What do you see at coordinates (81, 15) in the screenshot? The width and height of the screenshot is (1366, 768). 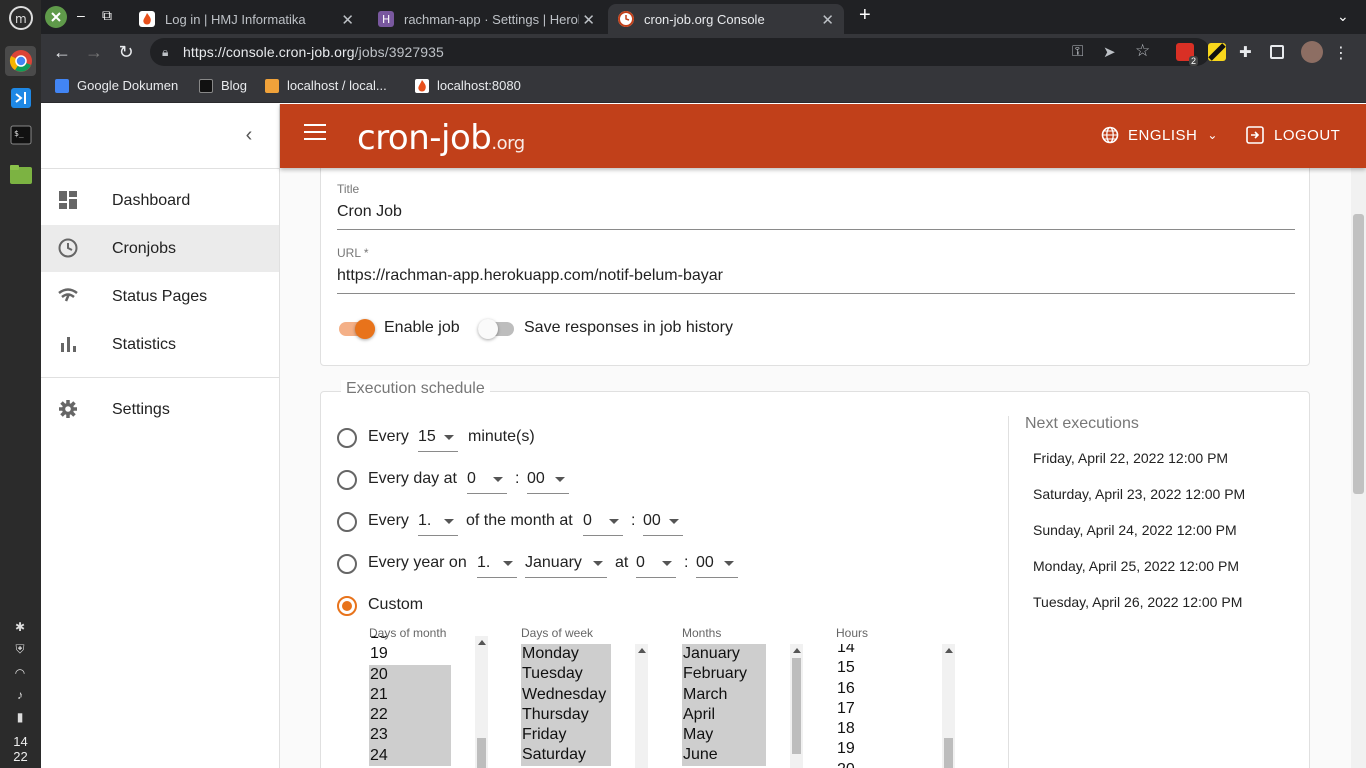 I see `minimize-icon: –` at bounding box center [81, 15].